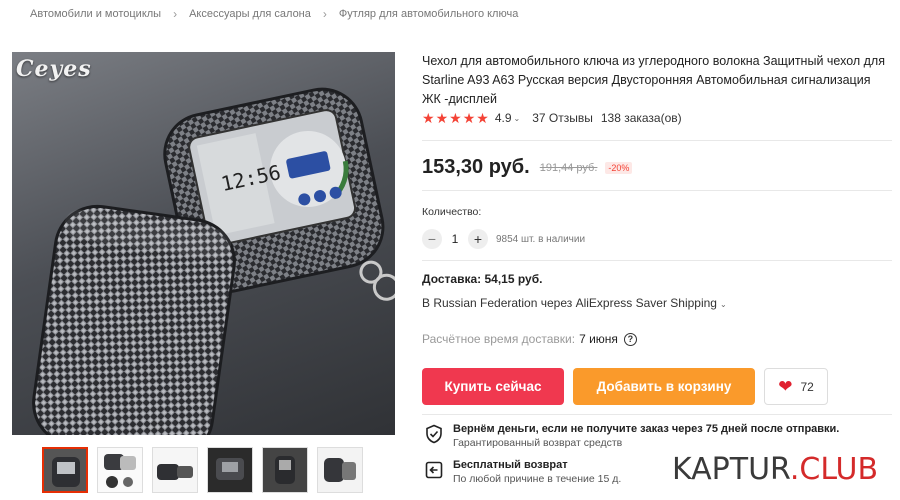 The height and width of the screenshot is (500, 900). What do you see at coordinates (493, 386) in the screenshot?
I see `buy-now-button: Купить сейчас` at bounding box center [493, 386].